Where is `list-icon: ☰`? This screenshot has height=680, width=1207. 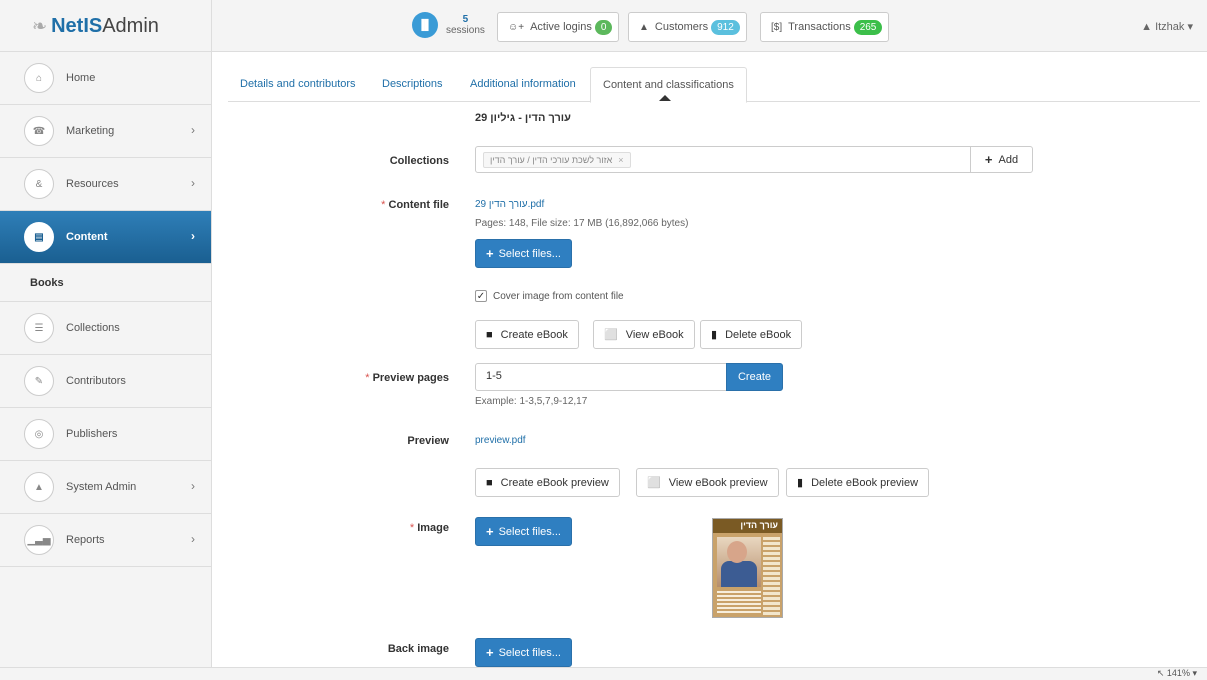 list-icon: ☰ is located at coordinates (39, 328).